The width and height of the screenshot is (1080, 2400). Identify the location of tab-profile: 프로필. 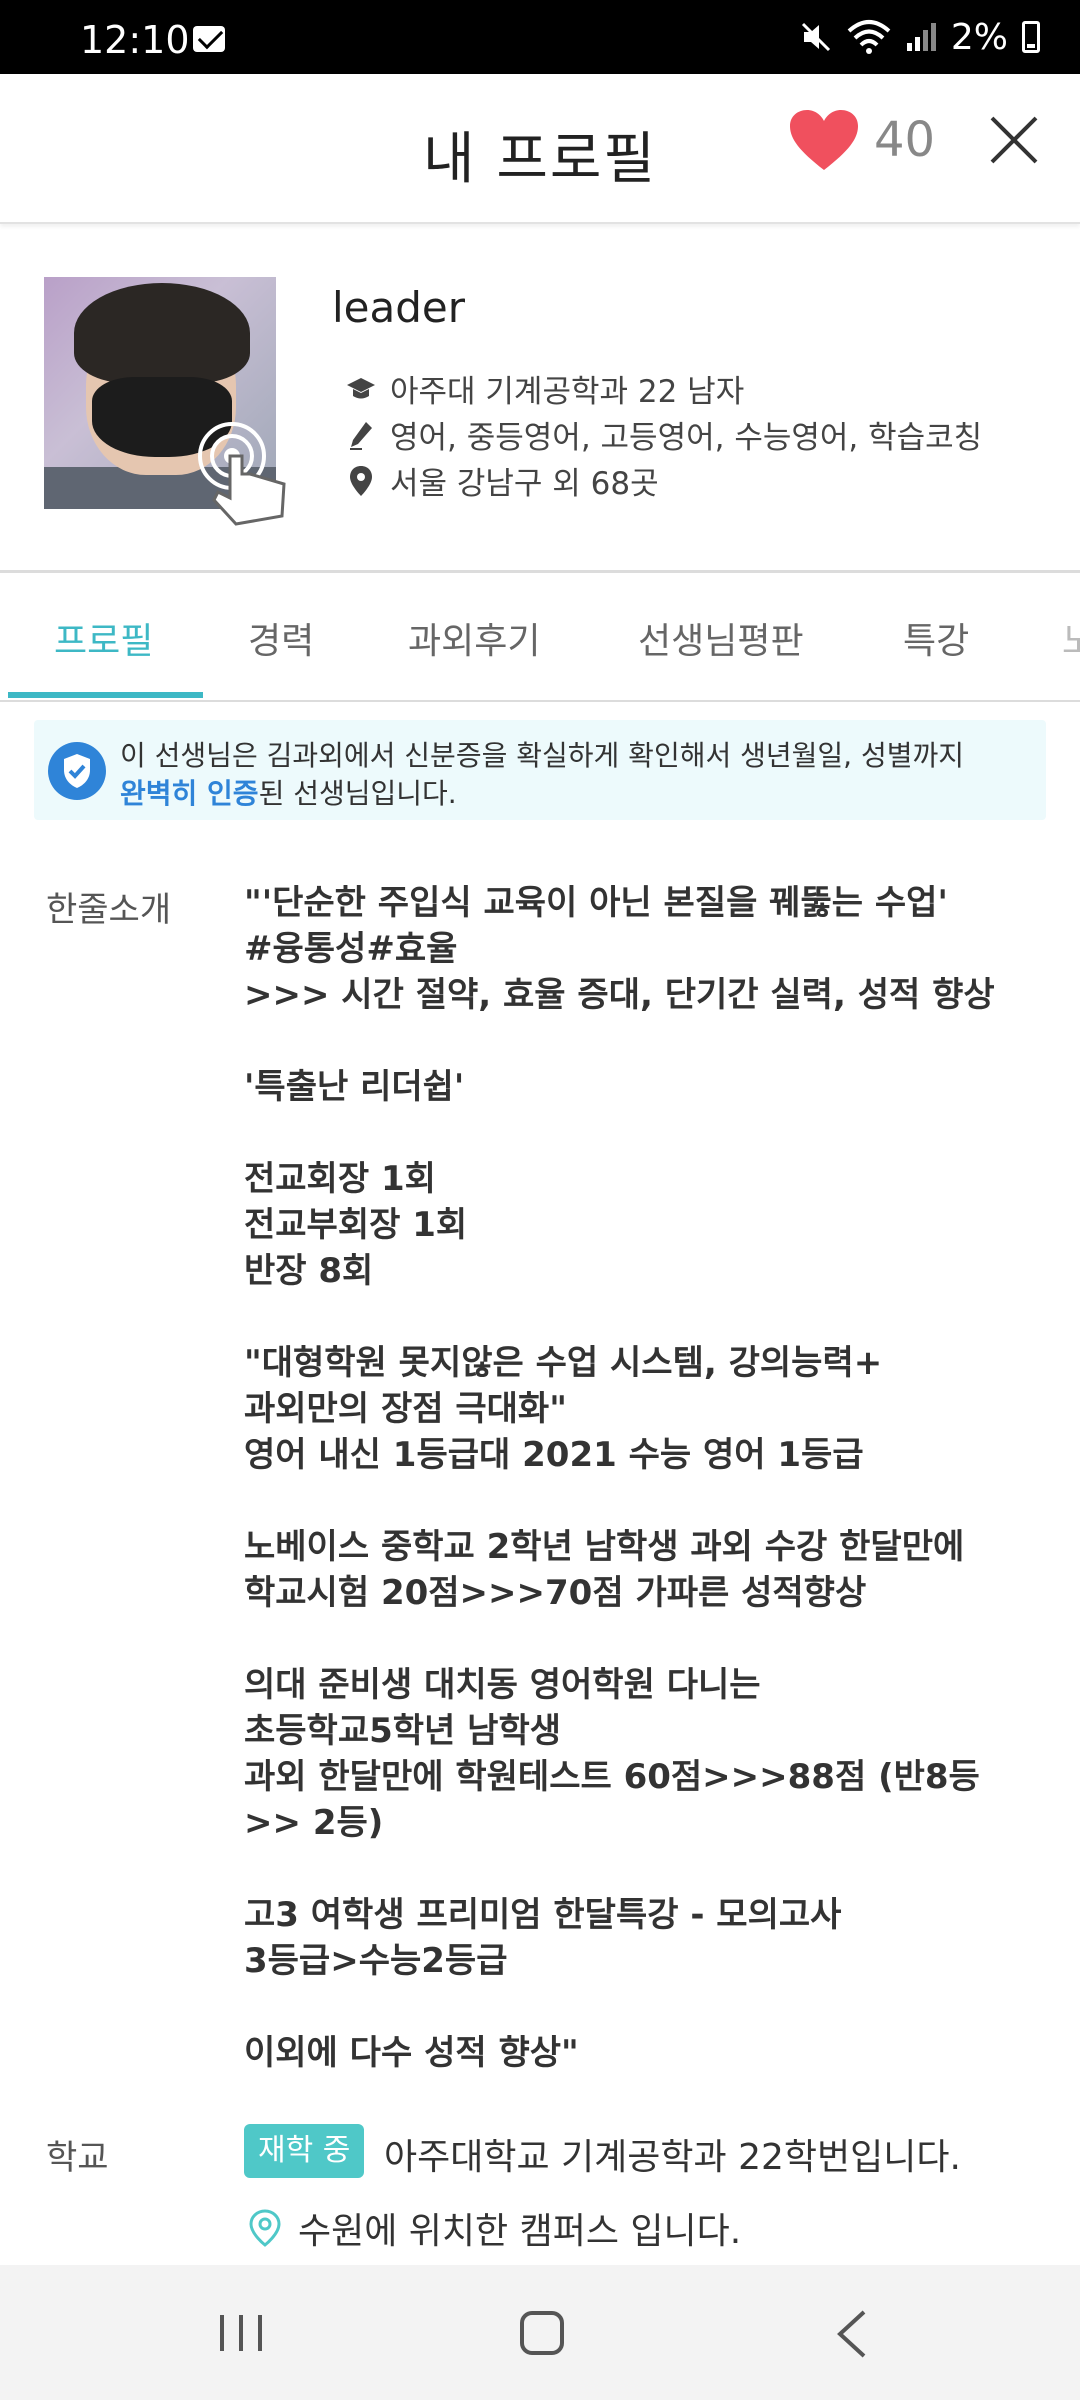
(103, 638).